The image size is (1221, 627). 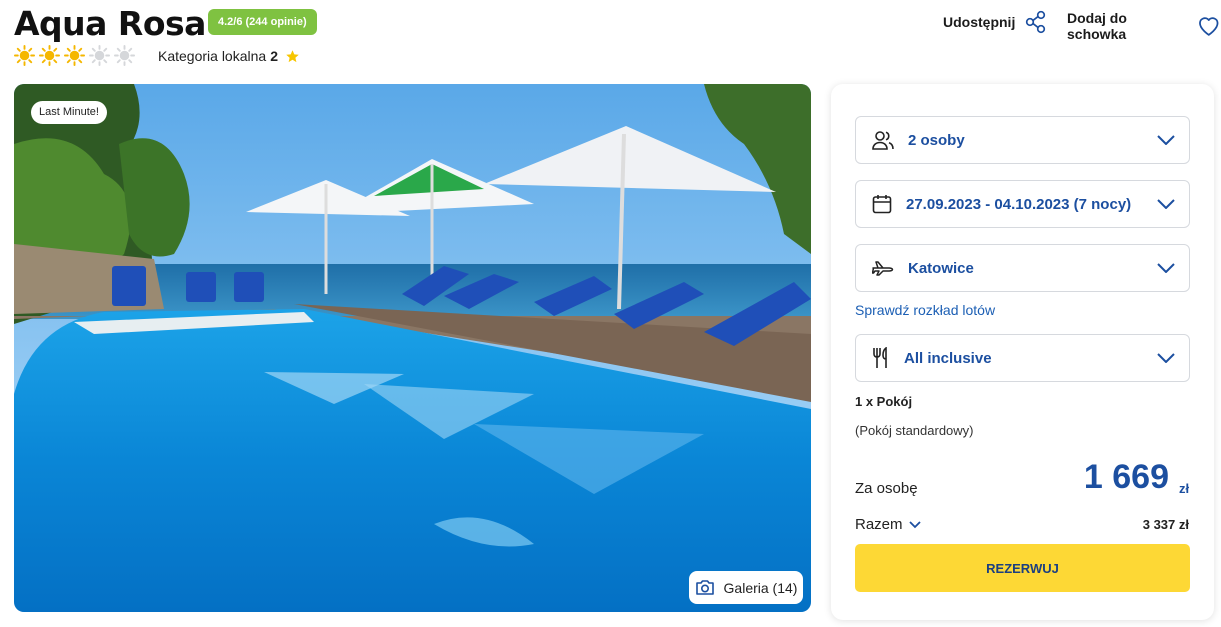 I want to click on local-category-label: Kategoria lokalna, so click(x=212, y=56).